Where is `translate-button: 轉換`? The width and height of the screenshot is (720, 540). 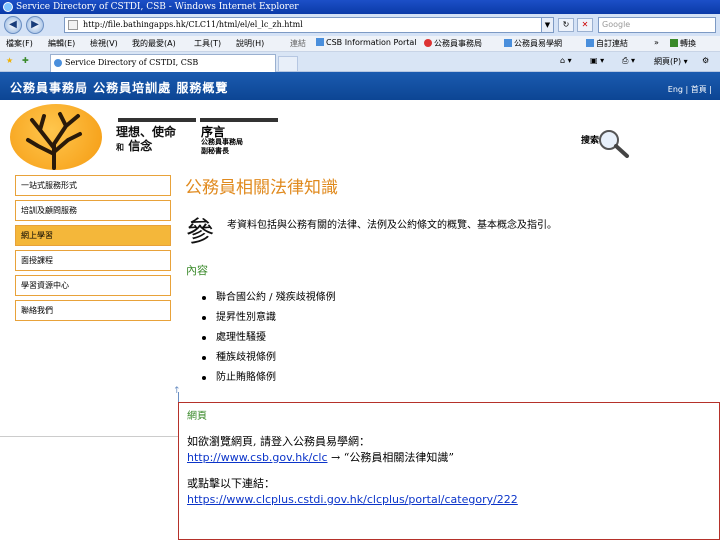
translate-button: 轉換 is located at coordinates (683, 43).